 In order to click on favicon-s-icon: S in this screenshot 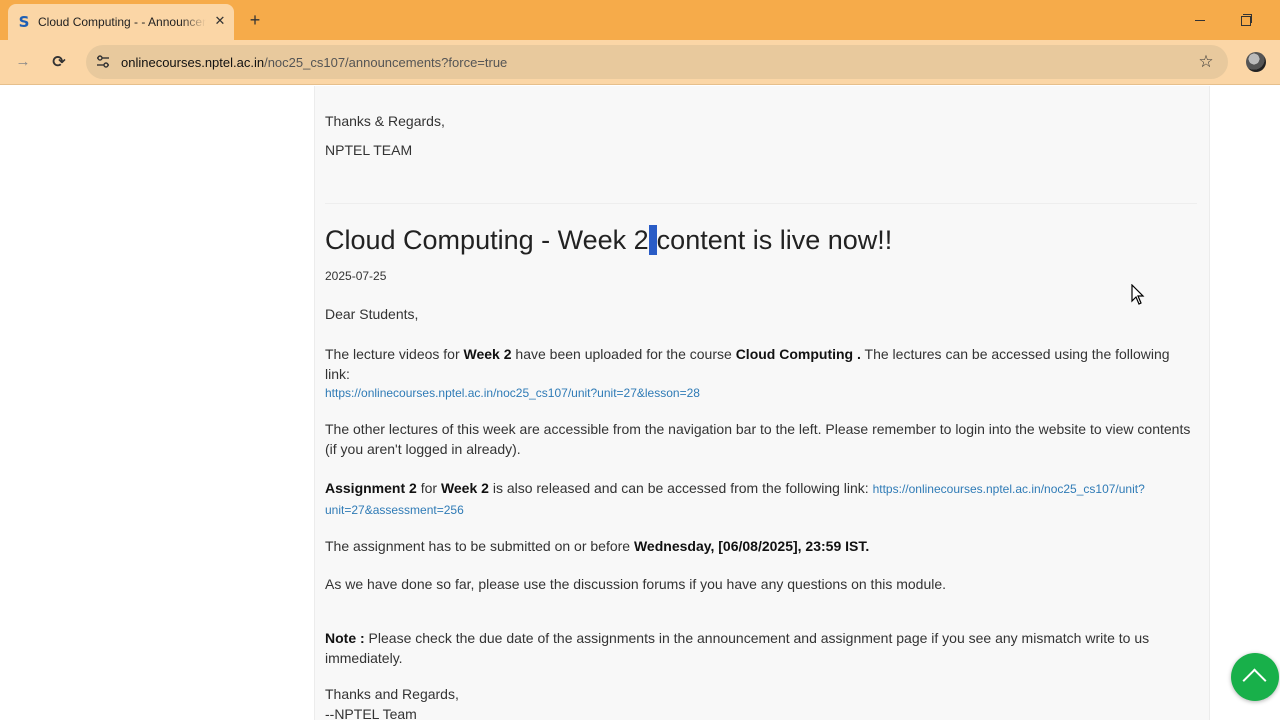, I will do `click(24, 22)`.